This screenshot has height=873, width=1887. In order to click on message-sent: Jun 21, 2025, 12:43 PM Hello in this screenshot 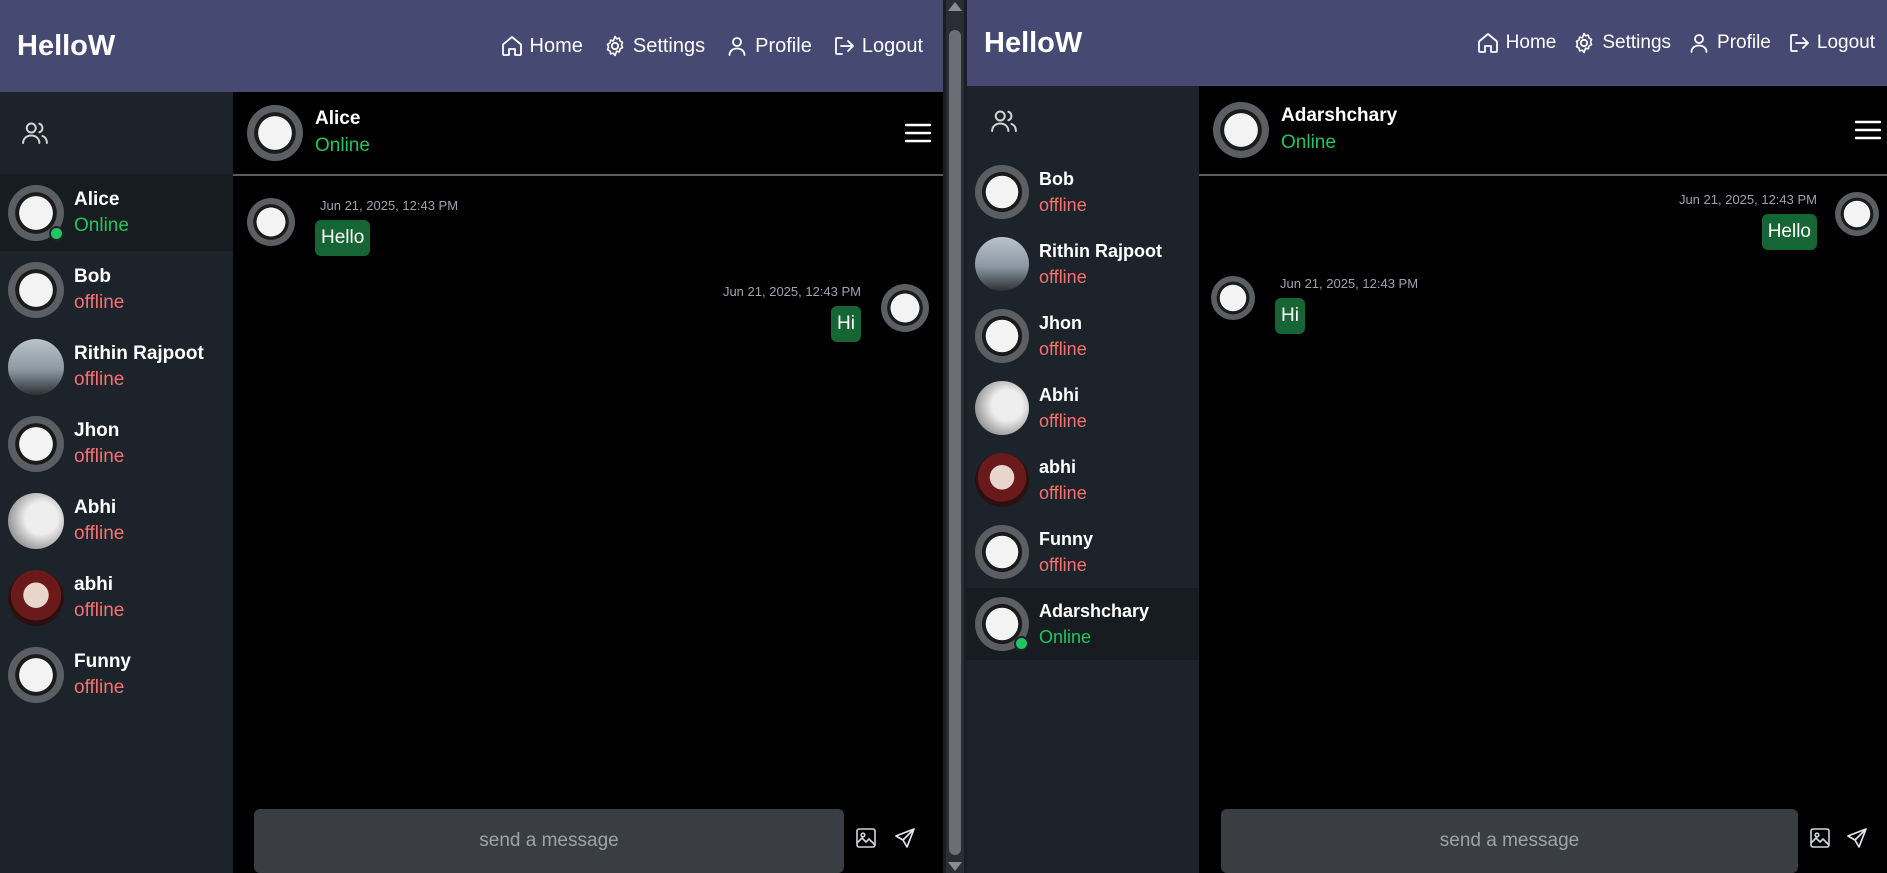, I will do `click(1779, 221)`.